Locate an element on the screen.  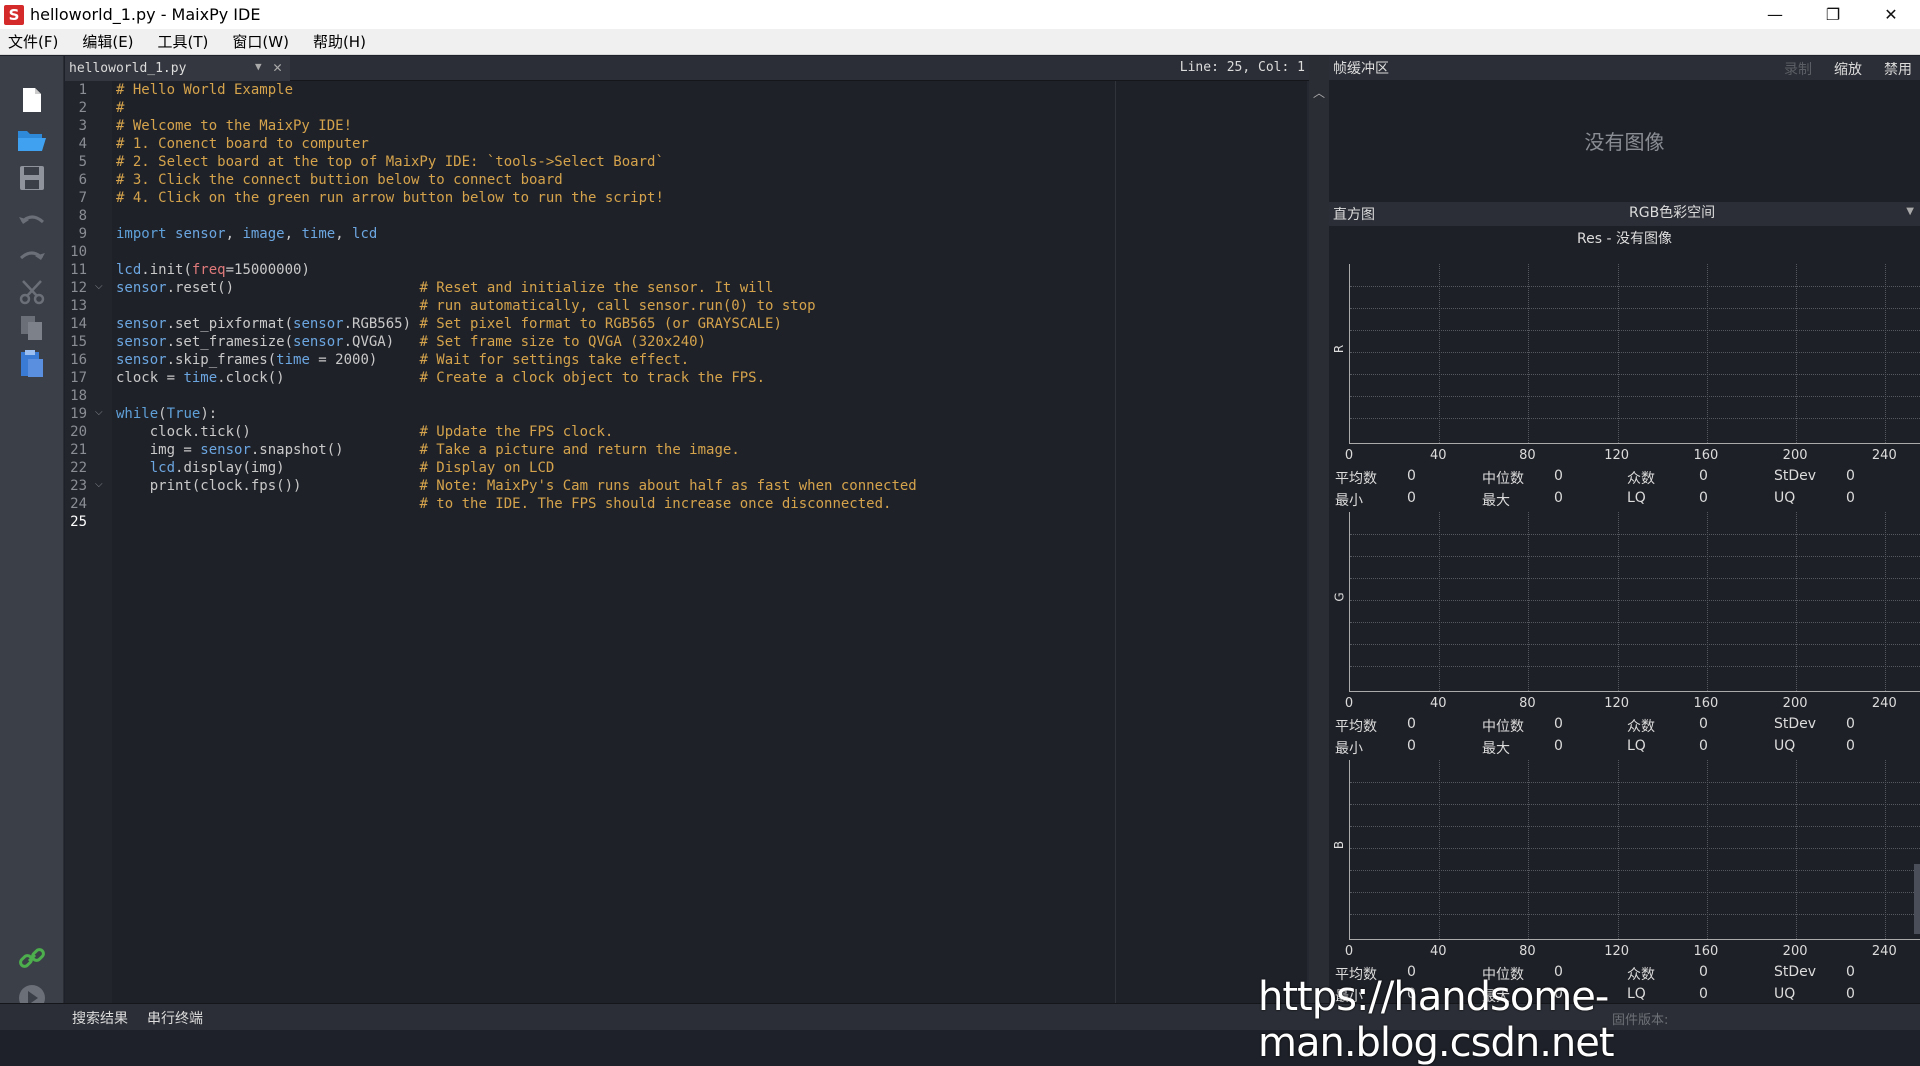
code-line: # Welcome to the MaixPy IDE! is located at coordinates (234, 126).